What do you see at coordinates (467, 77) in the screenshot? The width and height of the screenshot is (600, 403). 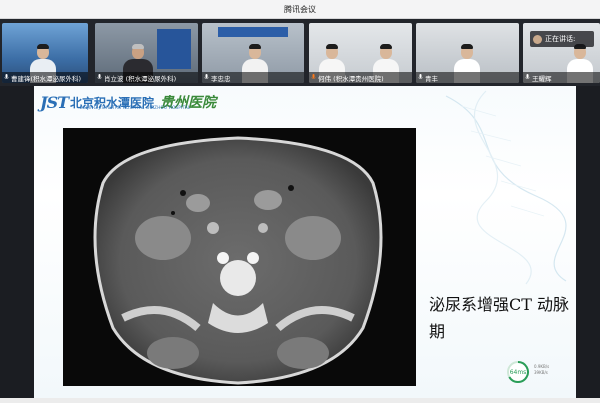 I see `participant-caption: 青丰` at bounding box center [467, 77].